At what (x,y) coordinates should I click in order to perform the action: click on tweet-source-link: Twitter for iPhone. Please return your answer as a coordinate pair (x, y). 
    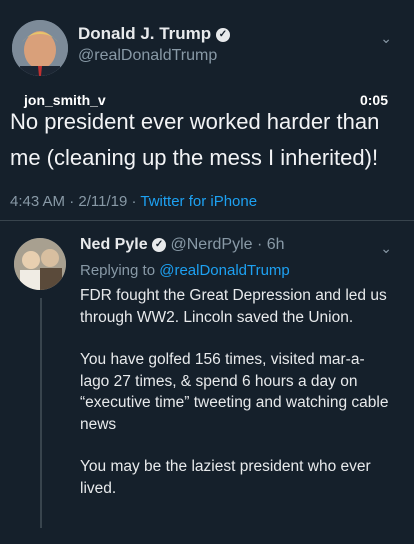
    Looking at the image, I should click on (198, 201).